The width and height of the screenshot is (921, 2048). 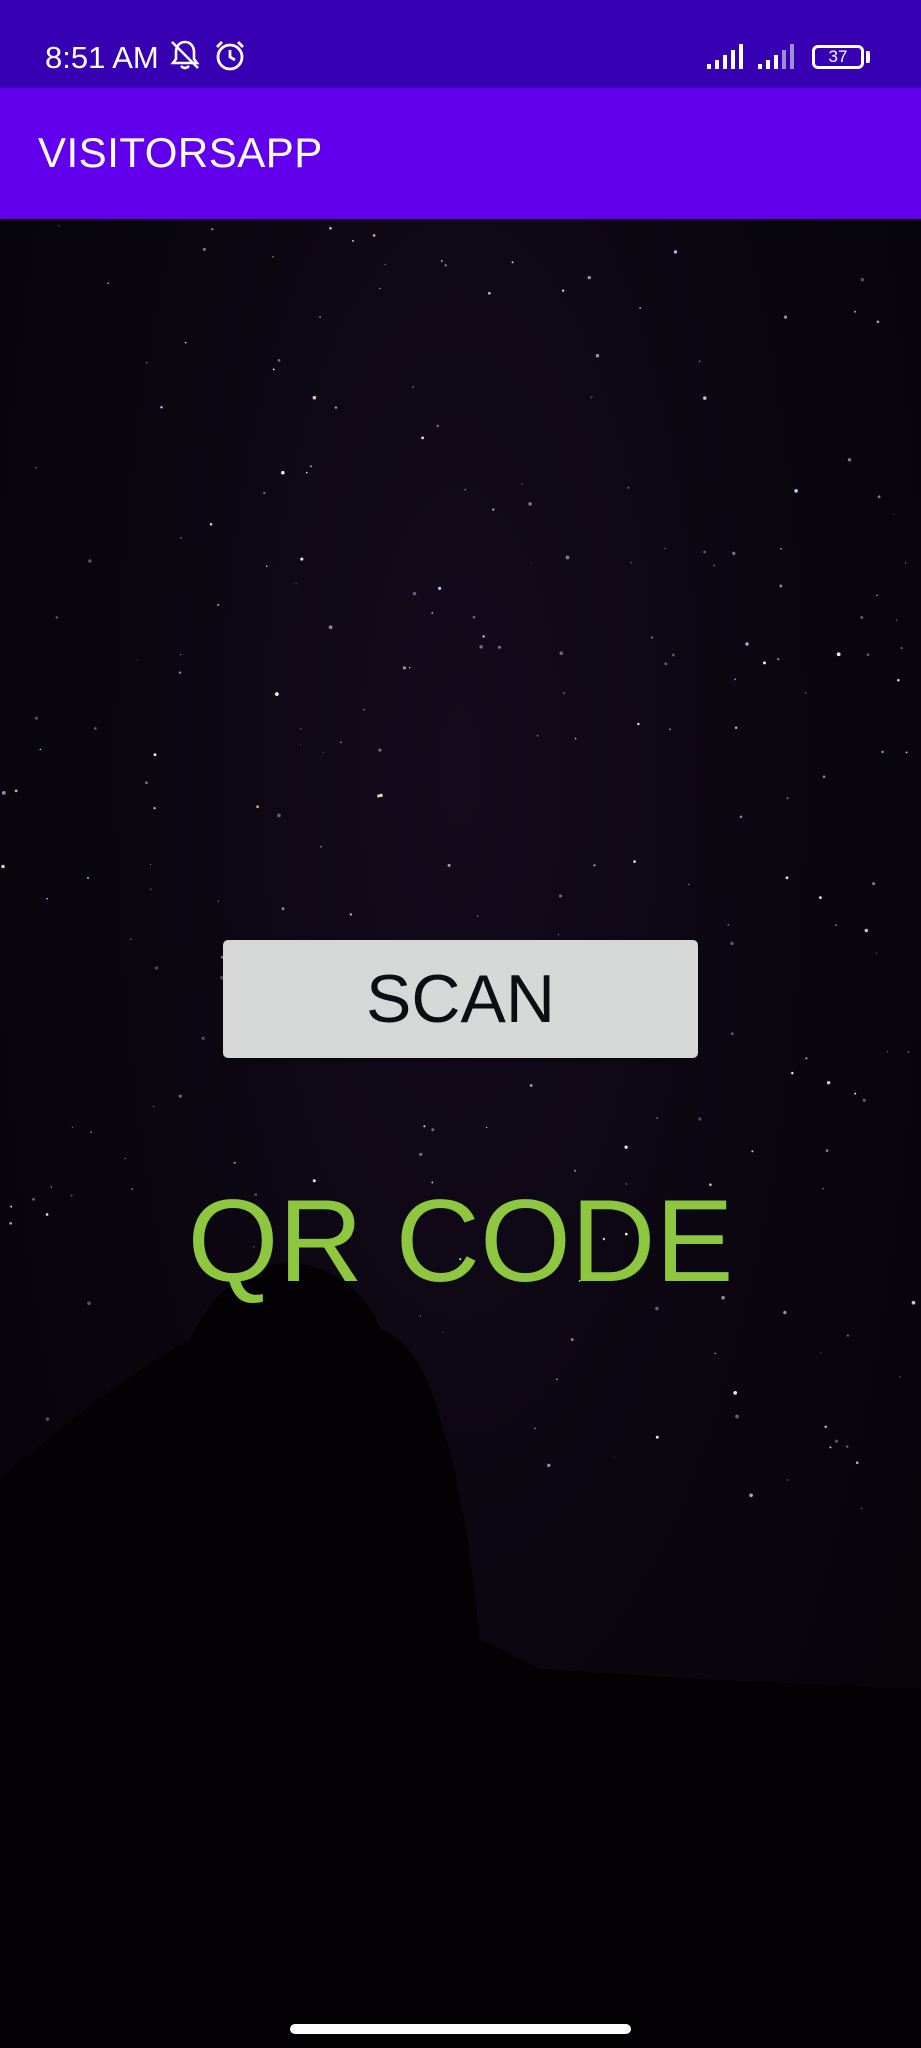 I want to click on battery-tip, so click(x=868, y=57).